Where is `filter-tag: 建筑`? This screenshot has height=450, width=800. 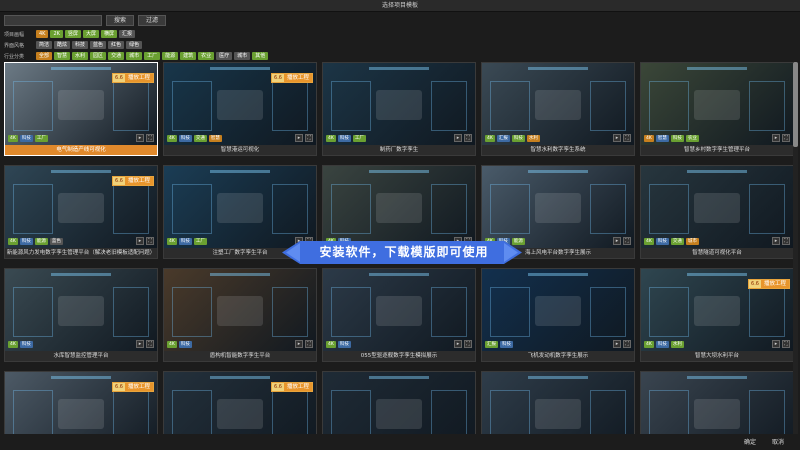 filter-tag: 建筑 is located at coordinates (188, 56).